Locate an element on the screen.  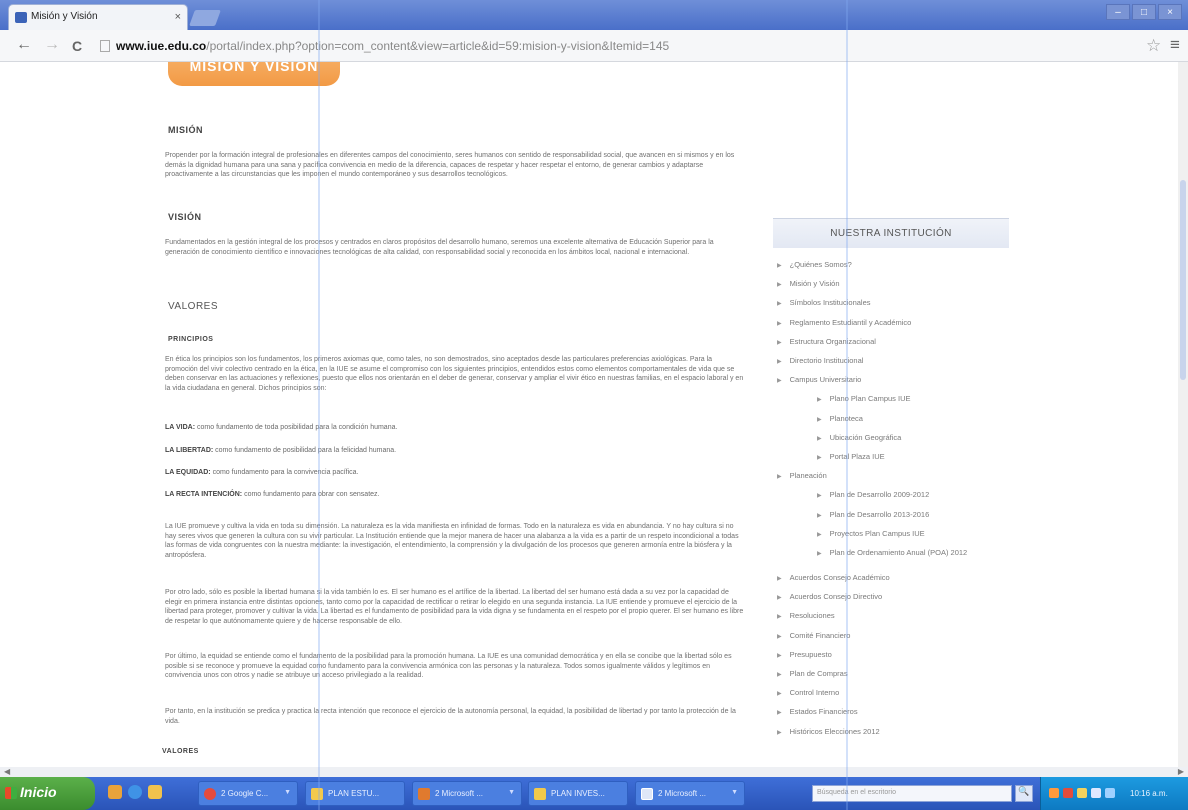
sidebar-item-label: Misión y Visión is located at coordinates (814, 284).